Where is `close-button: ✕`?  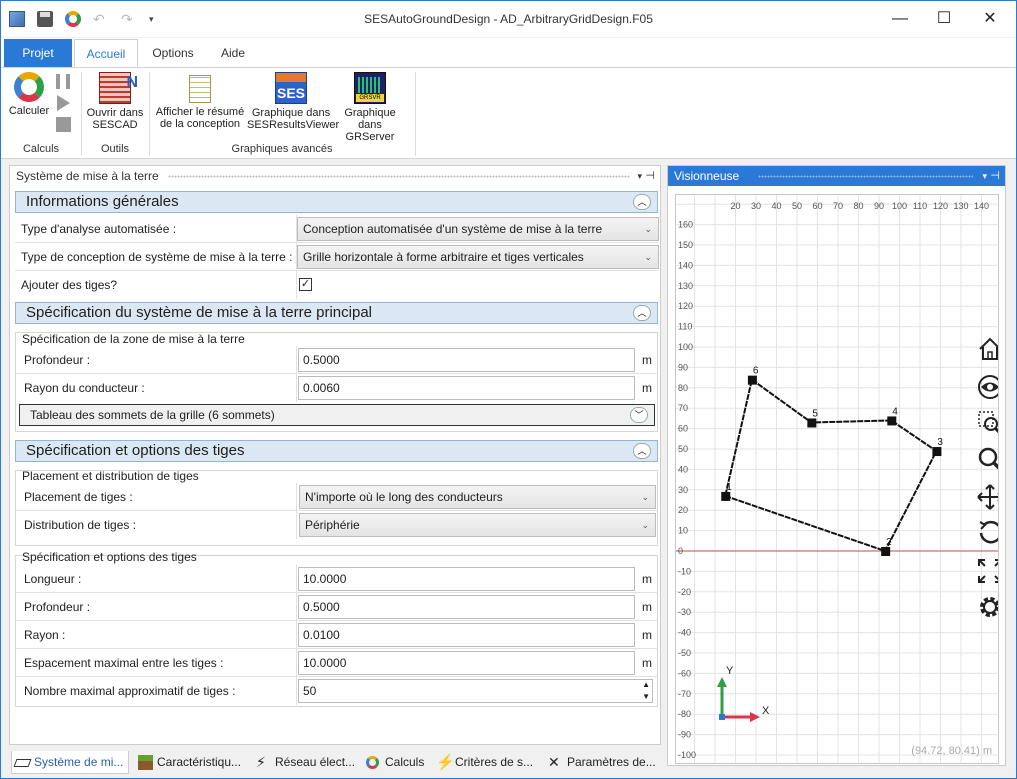 close-button: ✕ is located at coordinates (990, 19).